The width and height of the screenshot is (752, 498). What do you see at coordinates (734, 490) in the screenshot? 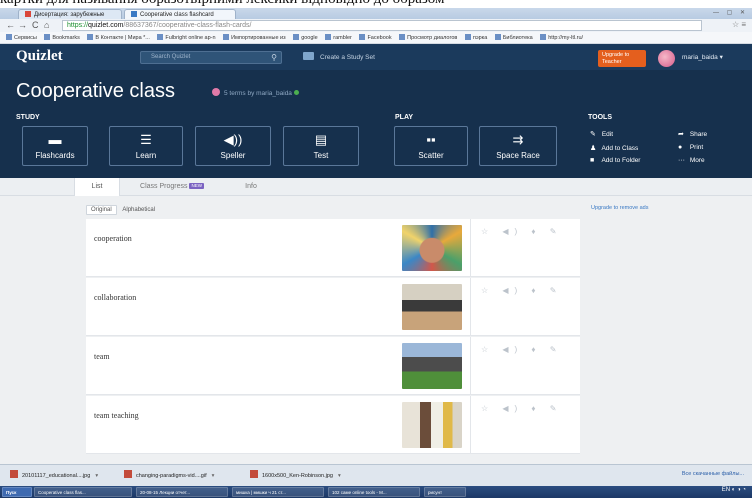
I see `system-tray: EN ◐ ◑ ◔` at bounding box center [734, 490].